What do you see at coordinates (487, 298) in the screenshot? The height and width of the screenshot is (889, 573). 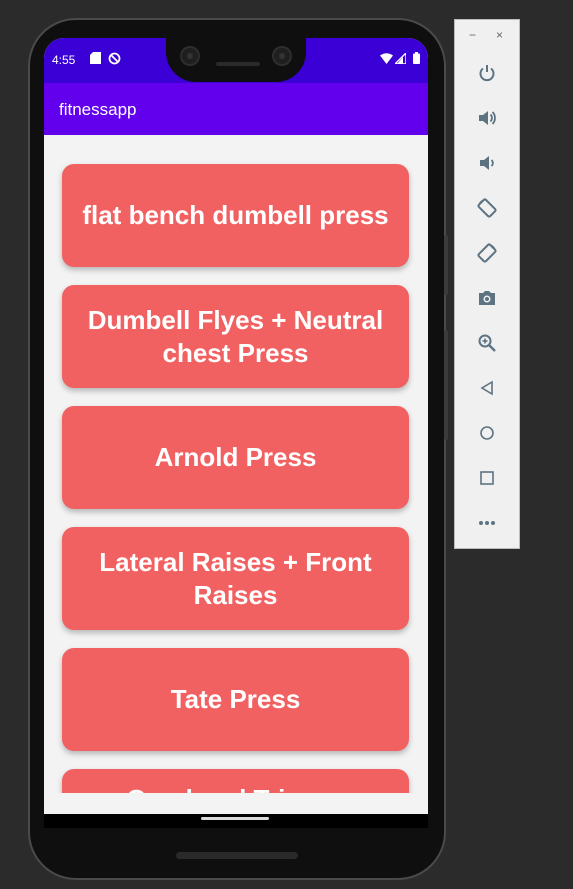 I see `camera-icon` at bounding box center [487, 298].